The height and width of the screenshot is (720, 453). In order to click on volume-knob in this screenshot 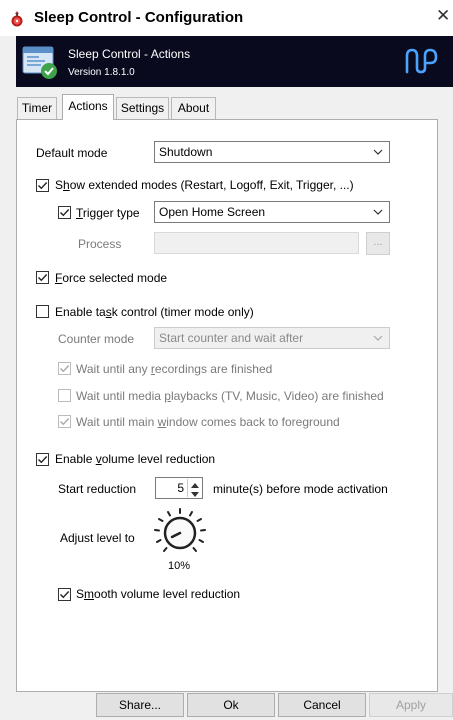, I will do `click(180, 534)`.